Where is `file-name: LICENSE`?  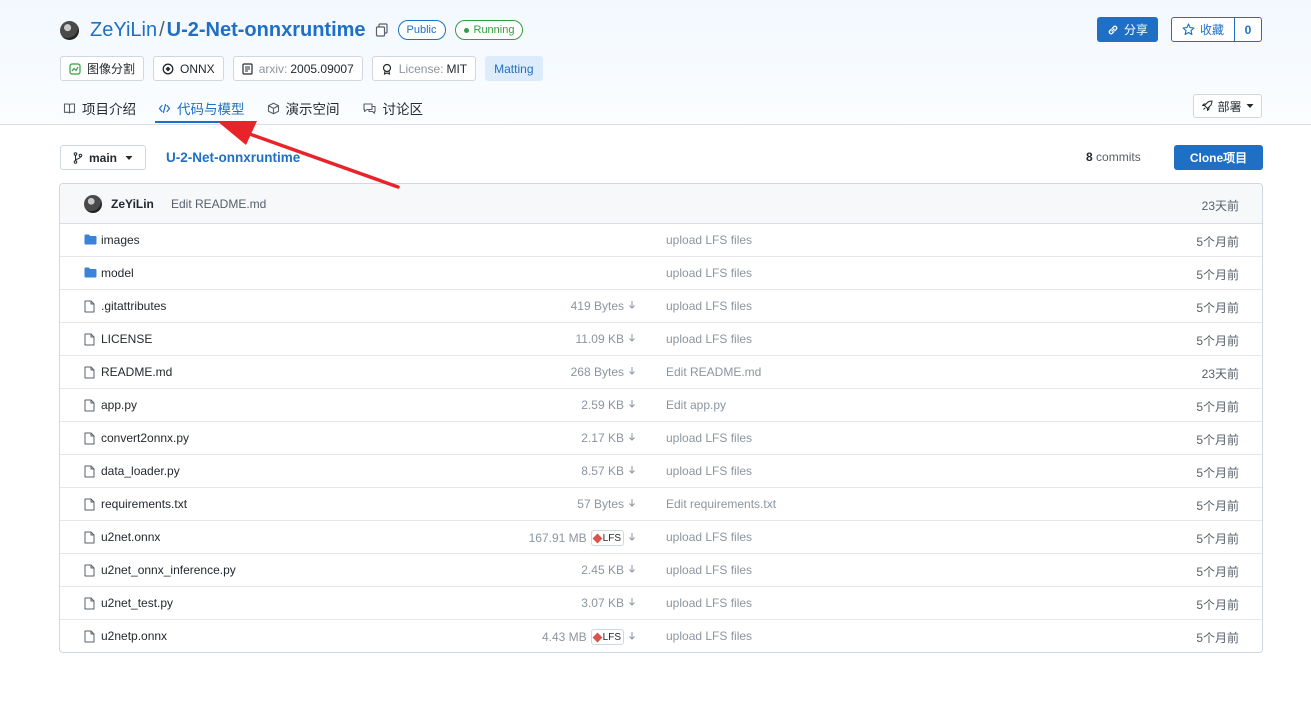
file-name: LICENSE is located at coordinates (126, 339).